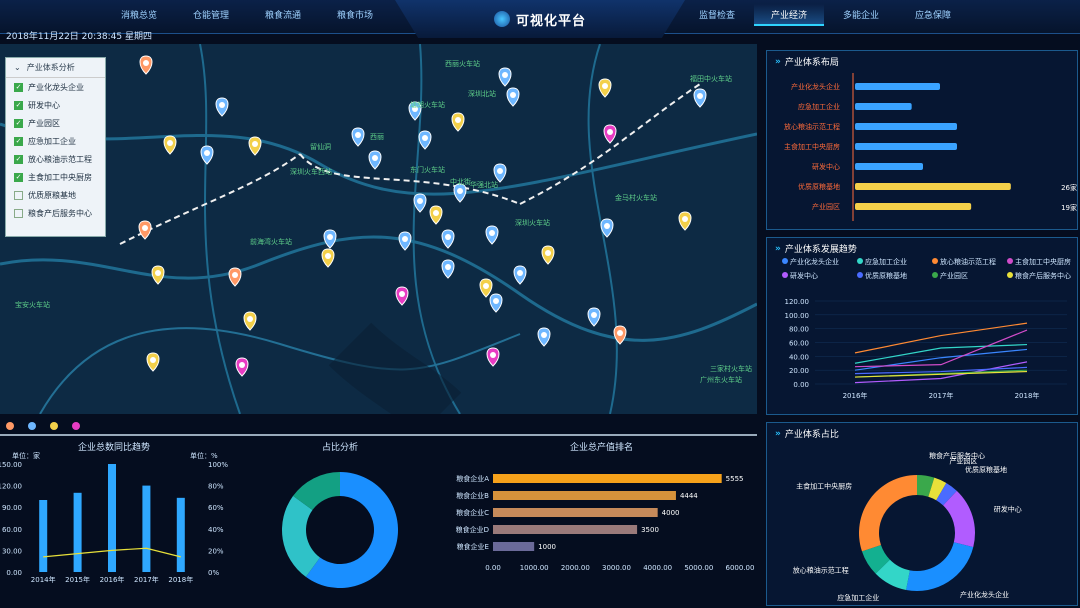 The image size is (1080, 608). I want to click on nav-item: 多能企业, so click(861, 15).